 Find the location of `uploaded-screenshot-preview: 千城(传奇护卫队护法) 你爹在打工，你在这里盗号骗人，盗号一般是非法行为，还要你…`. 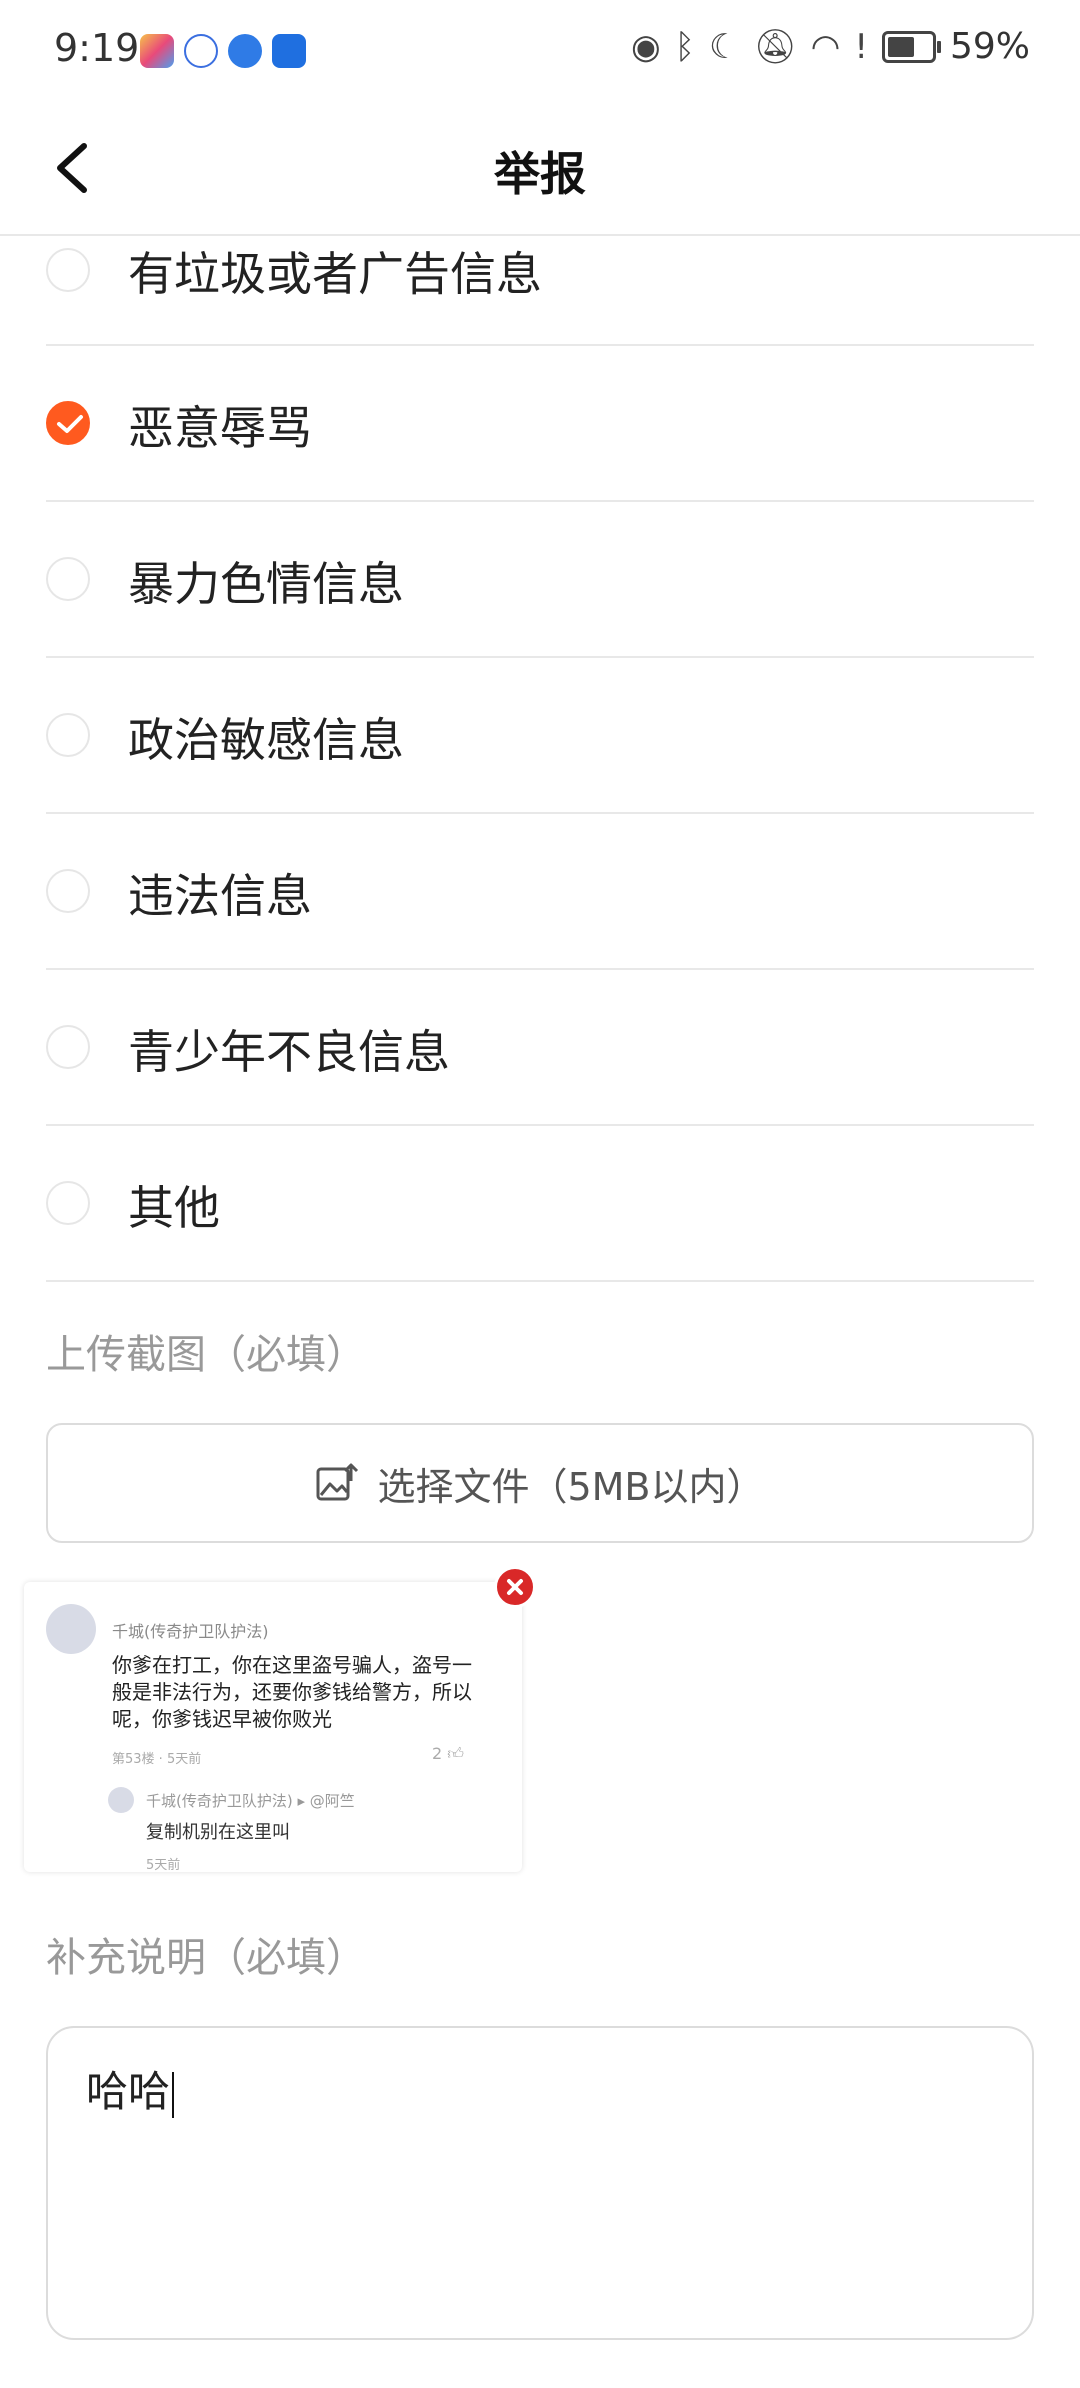

uploaded-screenshot-preview: 千城(传奇护卫队护法) 你爹在打工，你在这里盗号骗人，盗号一般是非法行为，还要你… is located at coordinates (273, 1727).